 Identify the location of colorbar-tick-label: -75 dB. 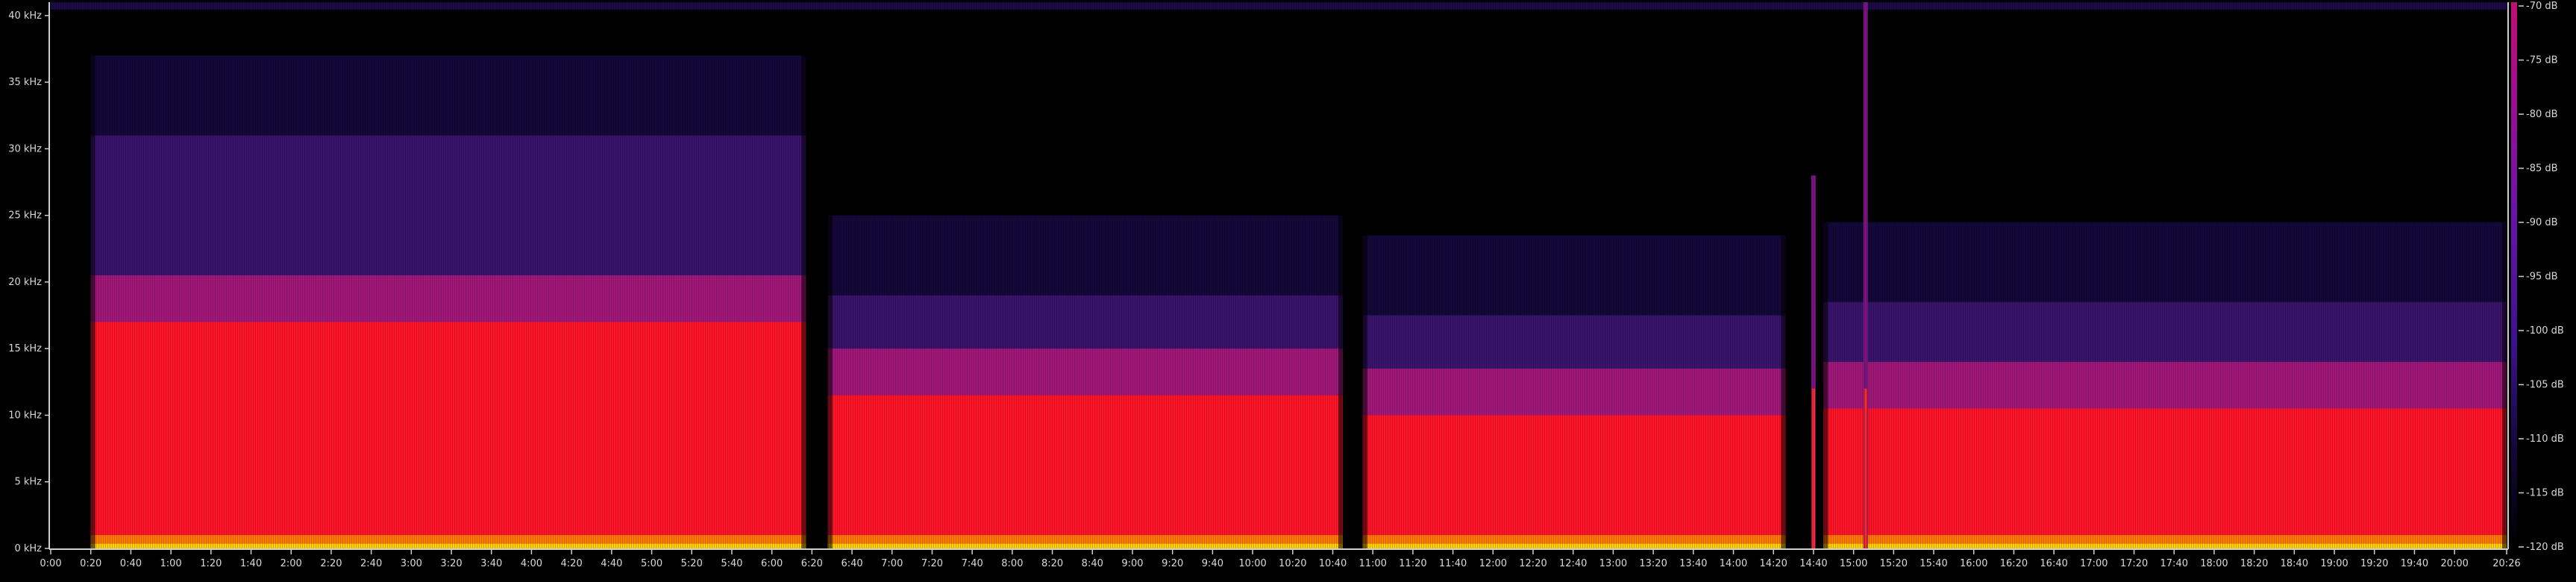
(2542, 60).